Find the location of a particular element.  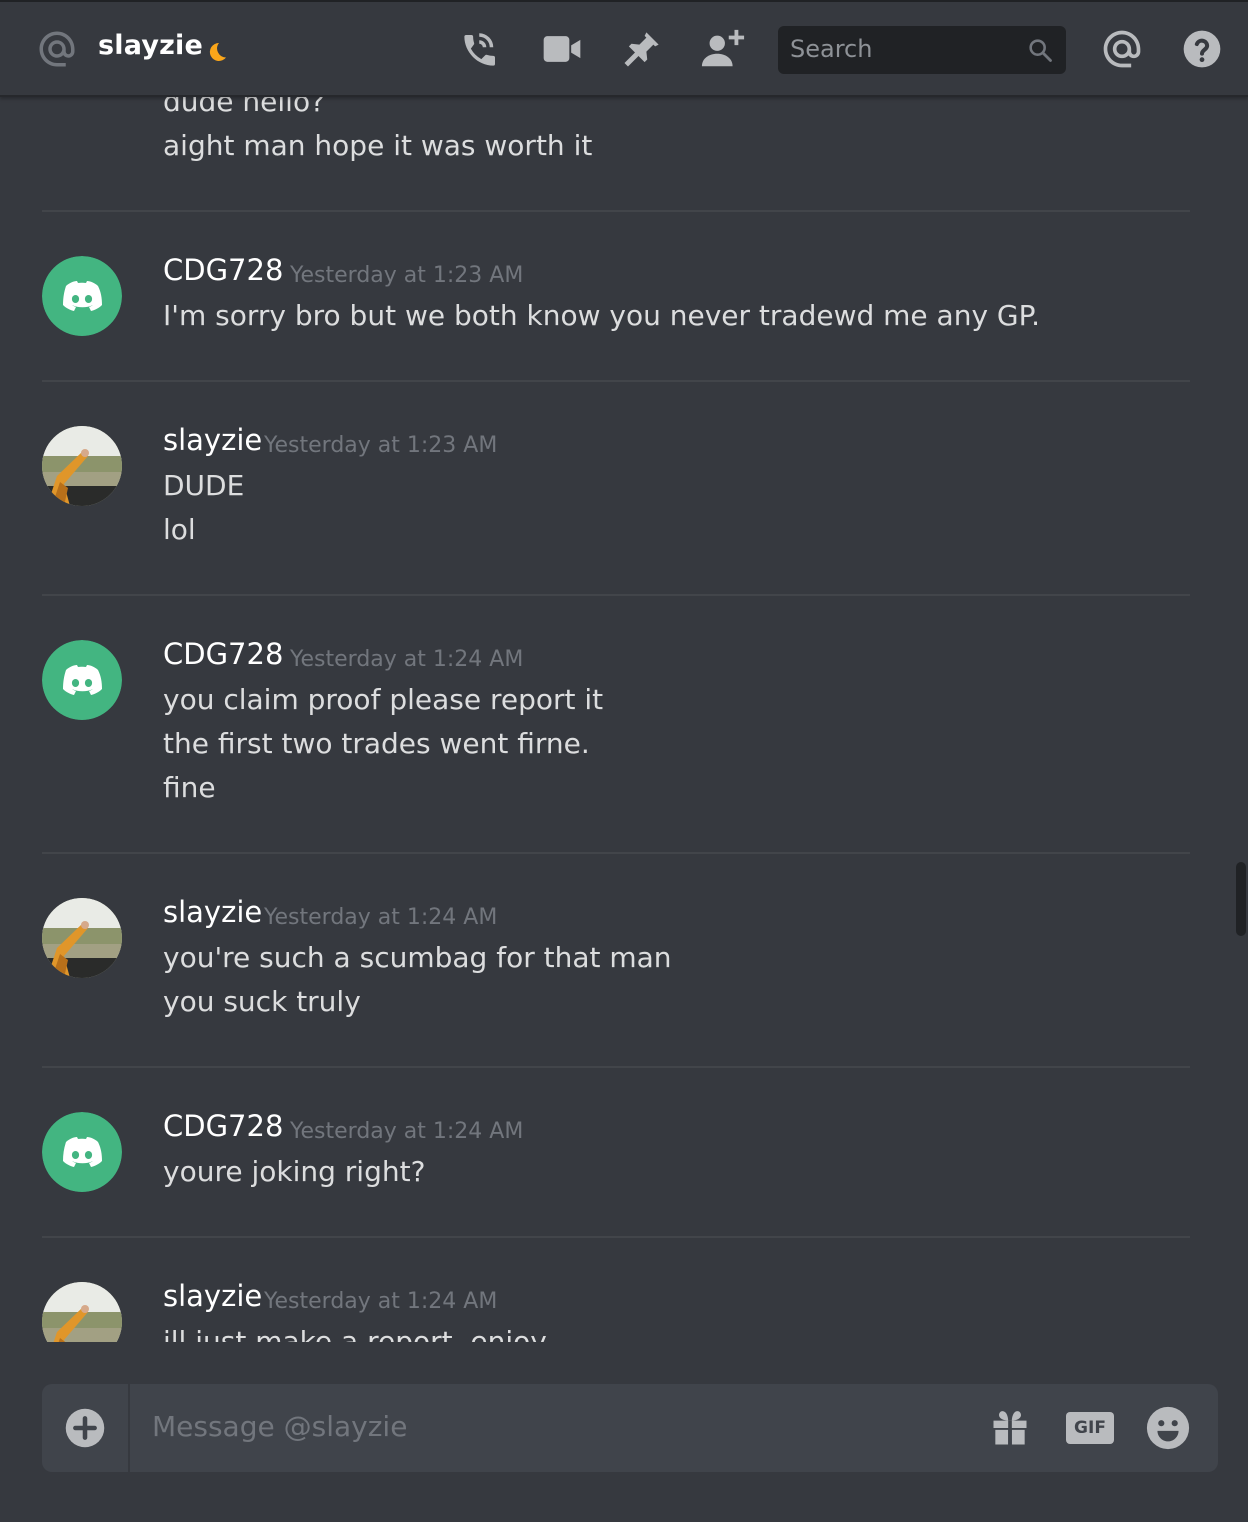

message-text: DUDE is located at coordinates (204, 485).